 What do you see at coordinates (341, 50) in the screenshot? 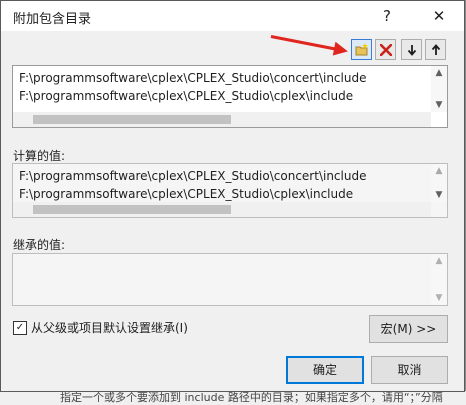
I see `annotation-arrow-head` at bounding box center [341, 50].